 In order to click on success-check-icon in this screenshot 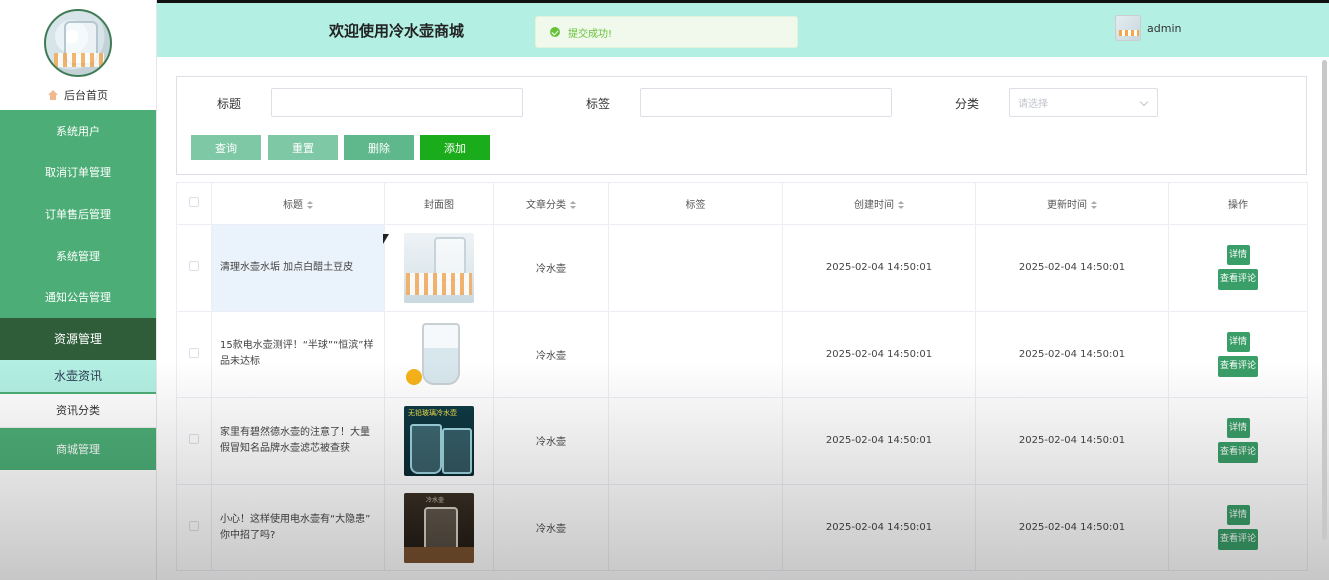, I will do `click(555, 32)`.